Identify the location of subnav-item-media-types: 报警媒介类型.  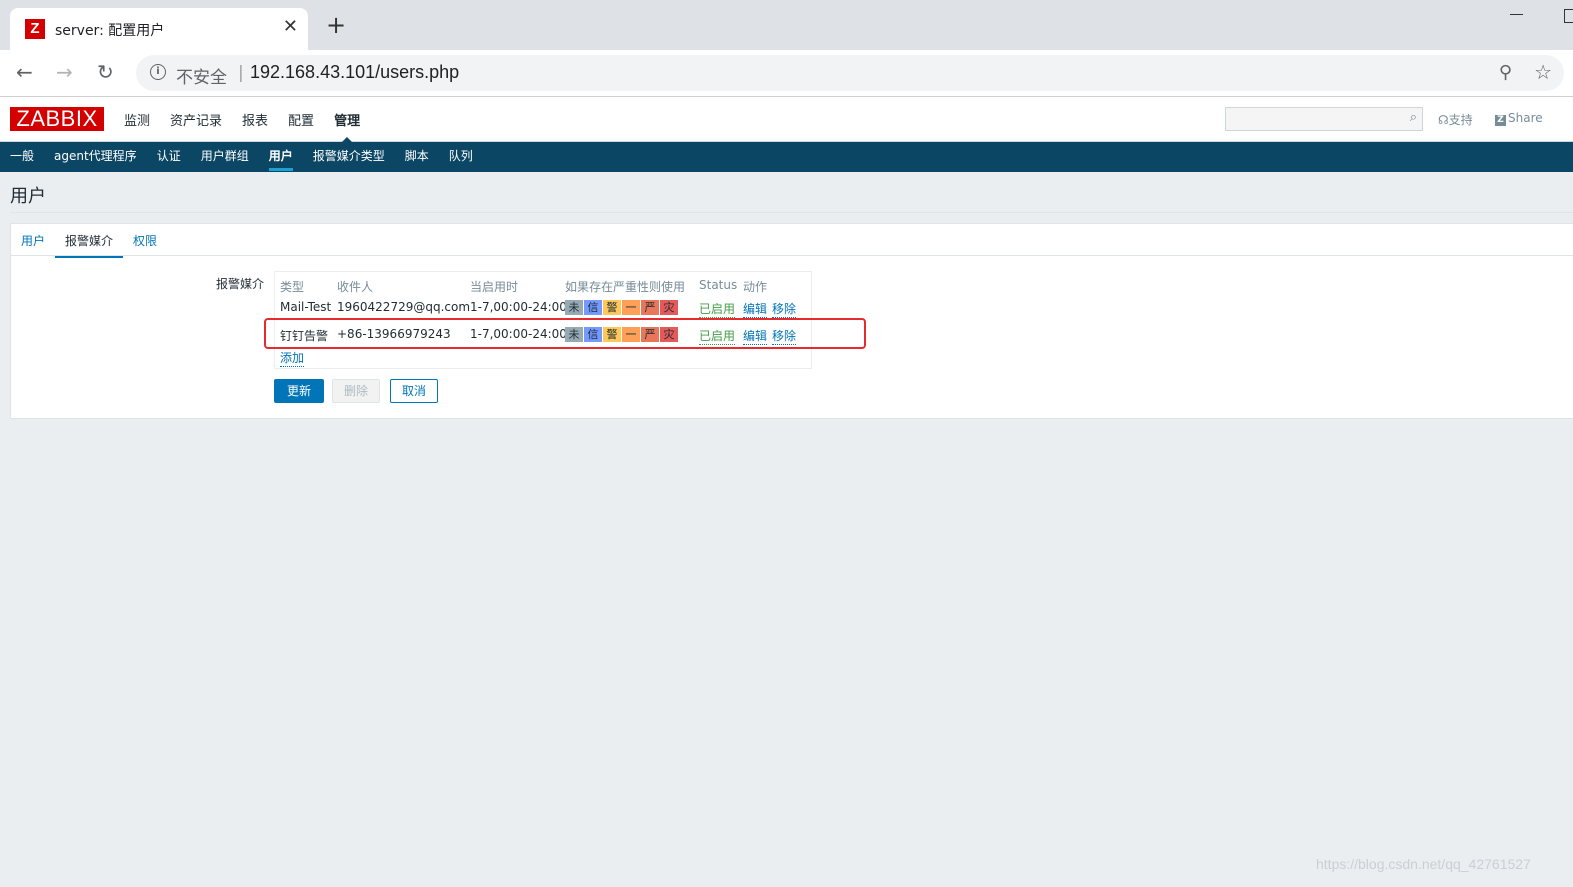
(349, 156).